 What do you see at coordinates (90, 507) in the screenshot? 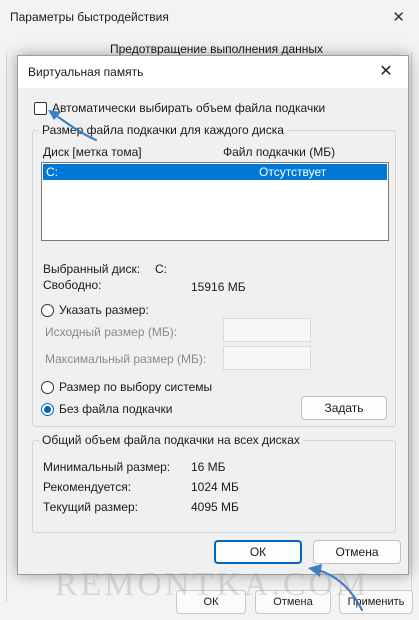
I see `current-size-label: Текущий размер:` at bounding box center [90, 507].